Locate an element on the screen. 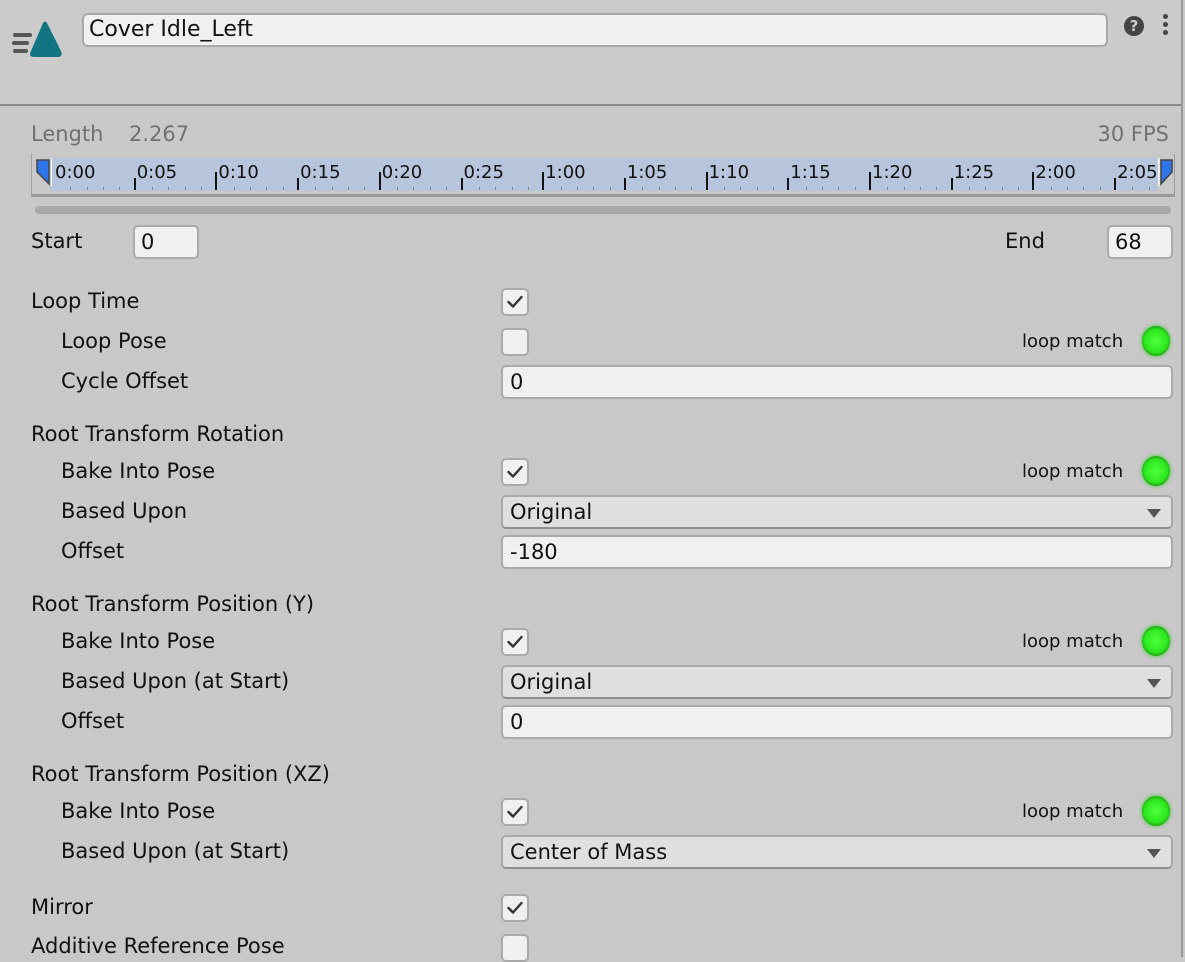 This screenshot has height=962, width=1185. loop-time-checkbox is located at coordinates (515, 302).